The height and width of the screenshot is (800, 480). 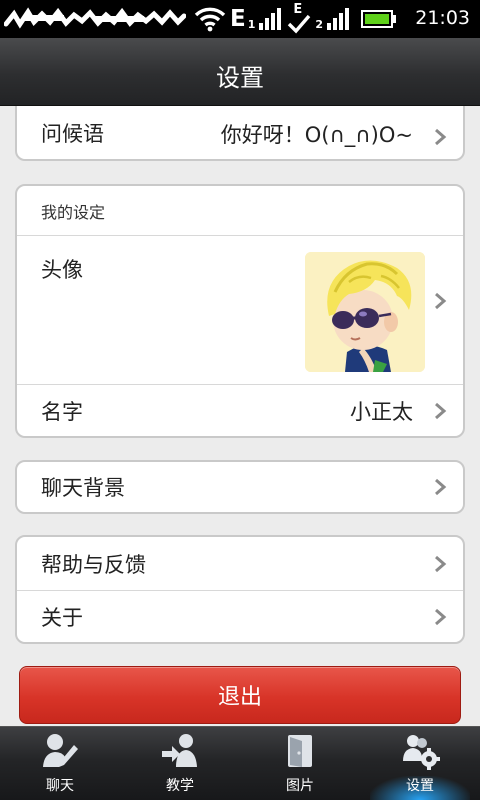 I want to click on notification-scribble-icon, so click(x=95, y=18).